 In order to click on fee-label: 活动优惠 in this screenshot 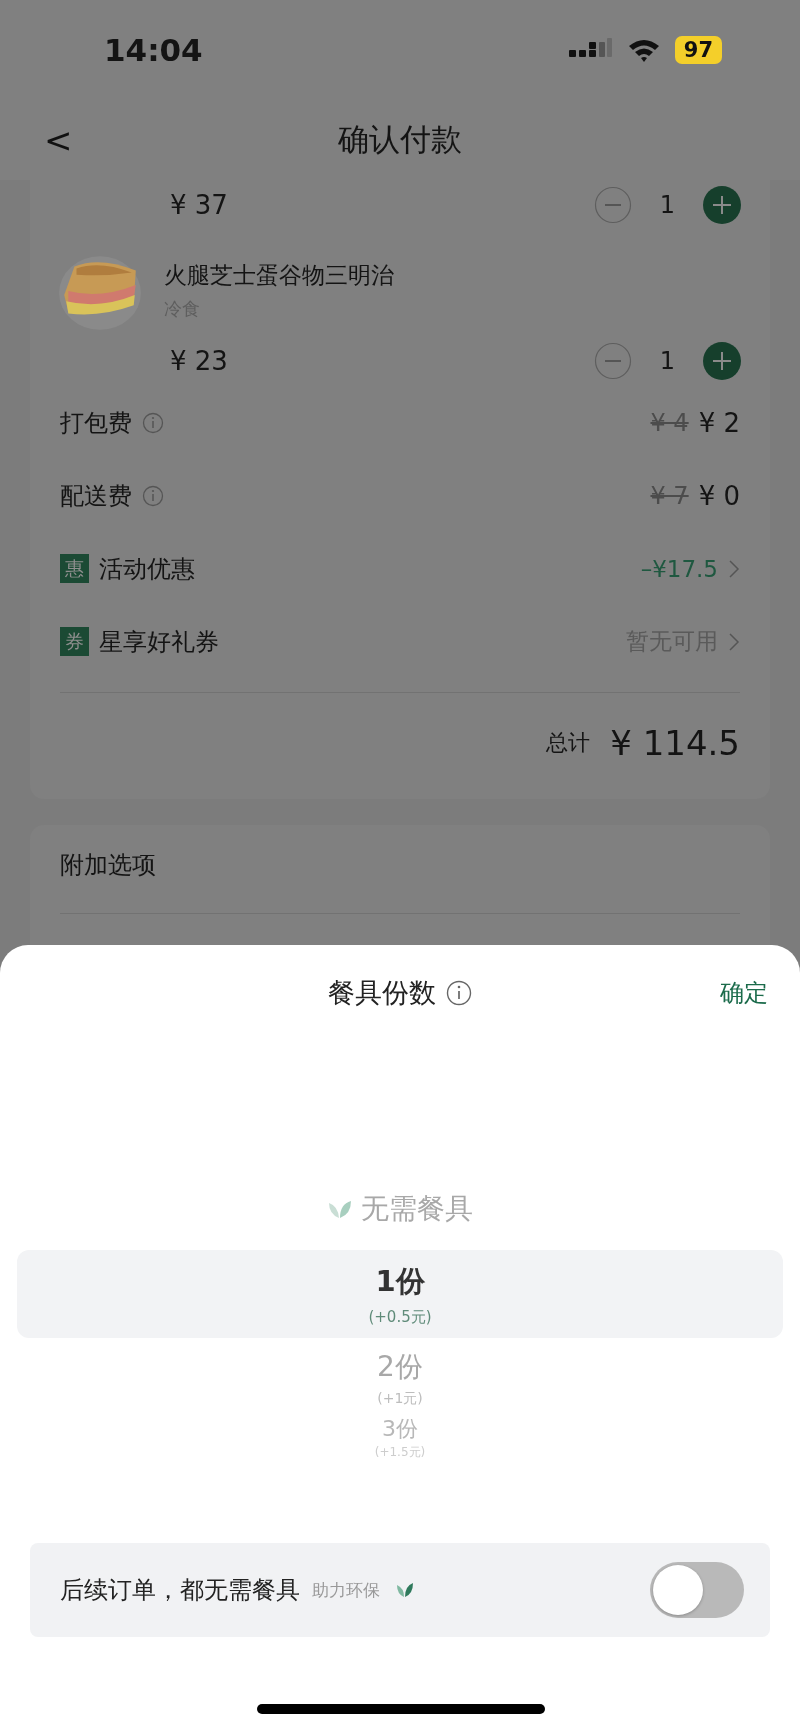, I will do `click(147, 569)`.